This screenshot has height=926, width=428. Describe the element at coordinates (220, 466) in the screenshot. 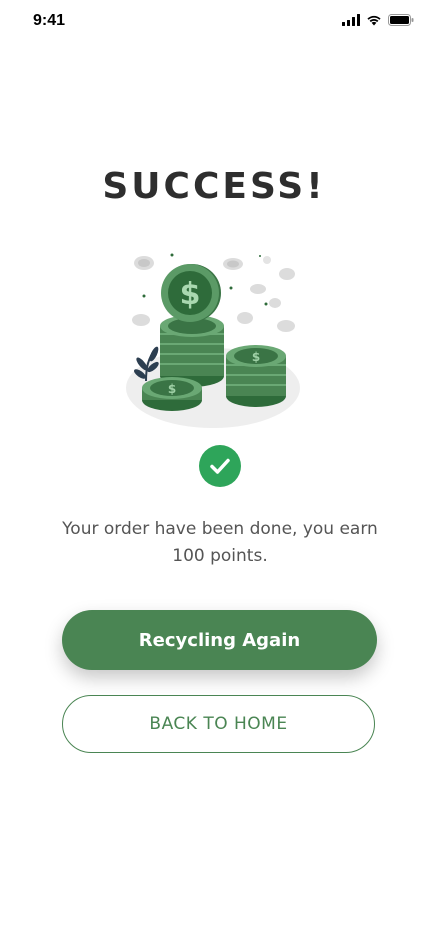

I see `success-check-icon` at that location.